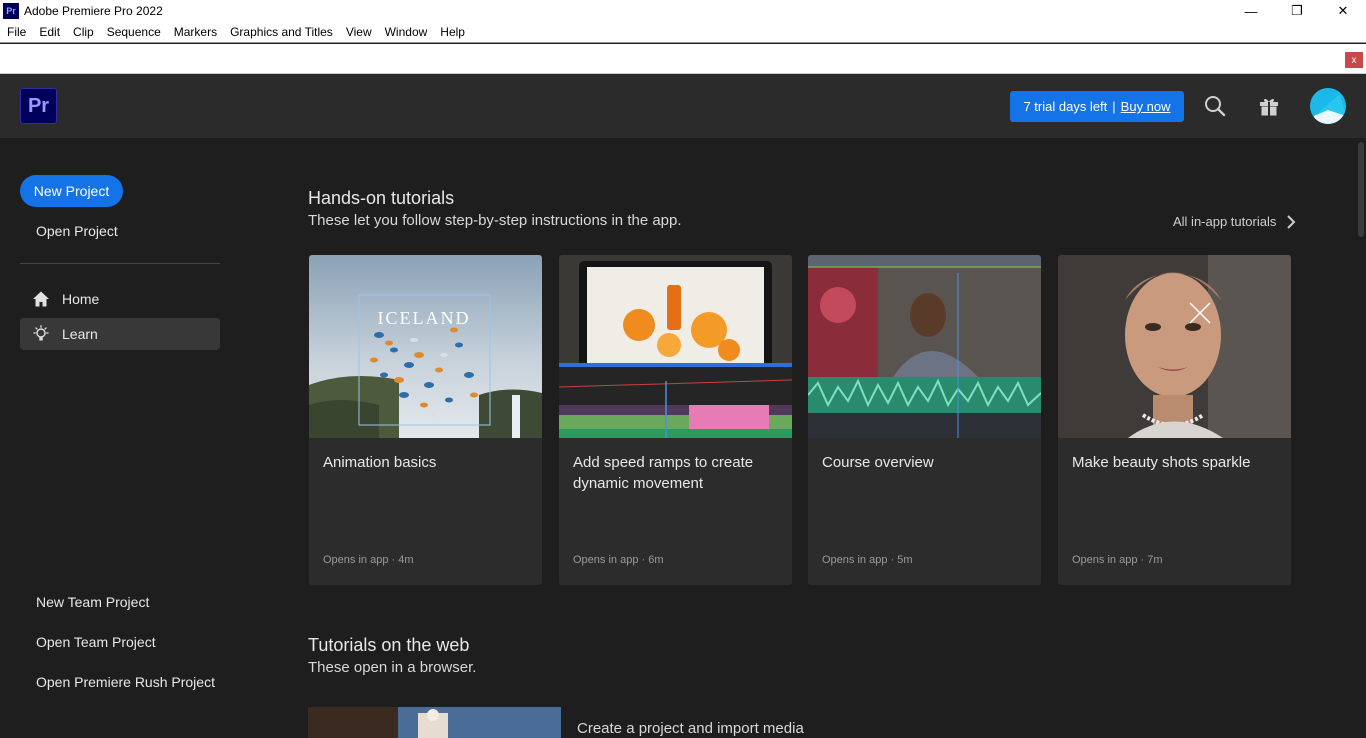 This screenshot has width=1366, height=738. Describe the element at coordinates (618, 560) in the screenshot. I see `tutorial-card-meta: Opens in app · 6m` at that location.